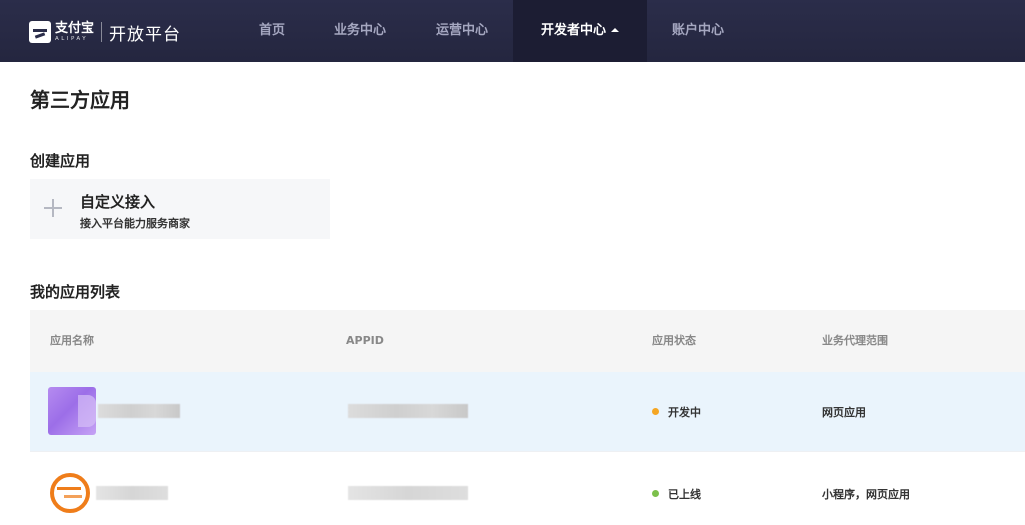 The image size is (1025, 525). Describe the element at coordinates (72, 340) in the screenshot. I see `column-header-app-name: 应用名称` at that location.